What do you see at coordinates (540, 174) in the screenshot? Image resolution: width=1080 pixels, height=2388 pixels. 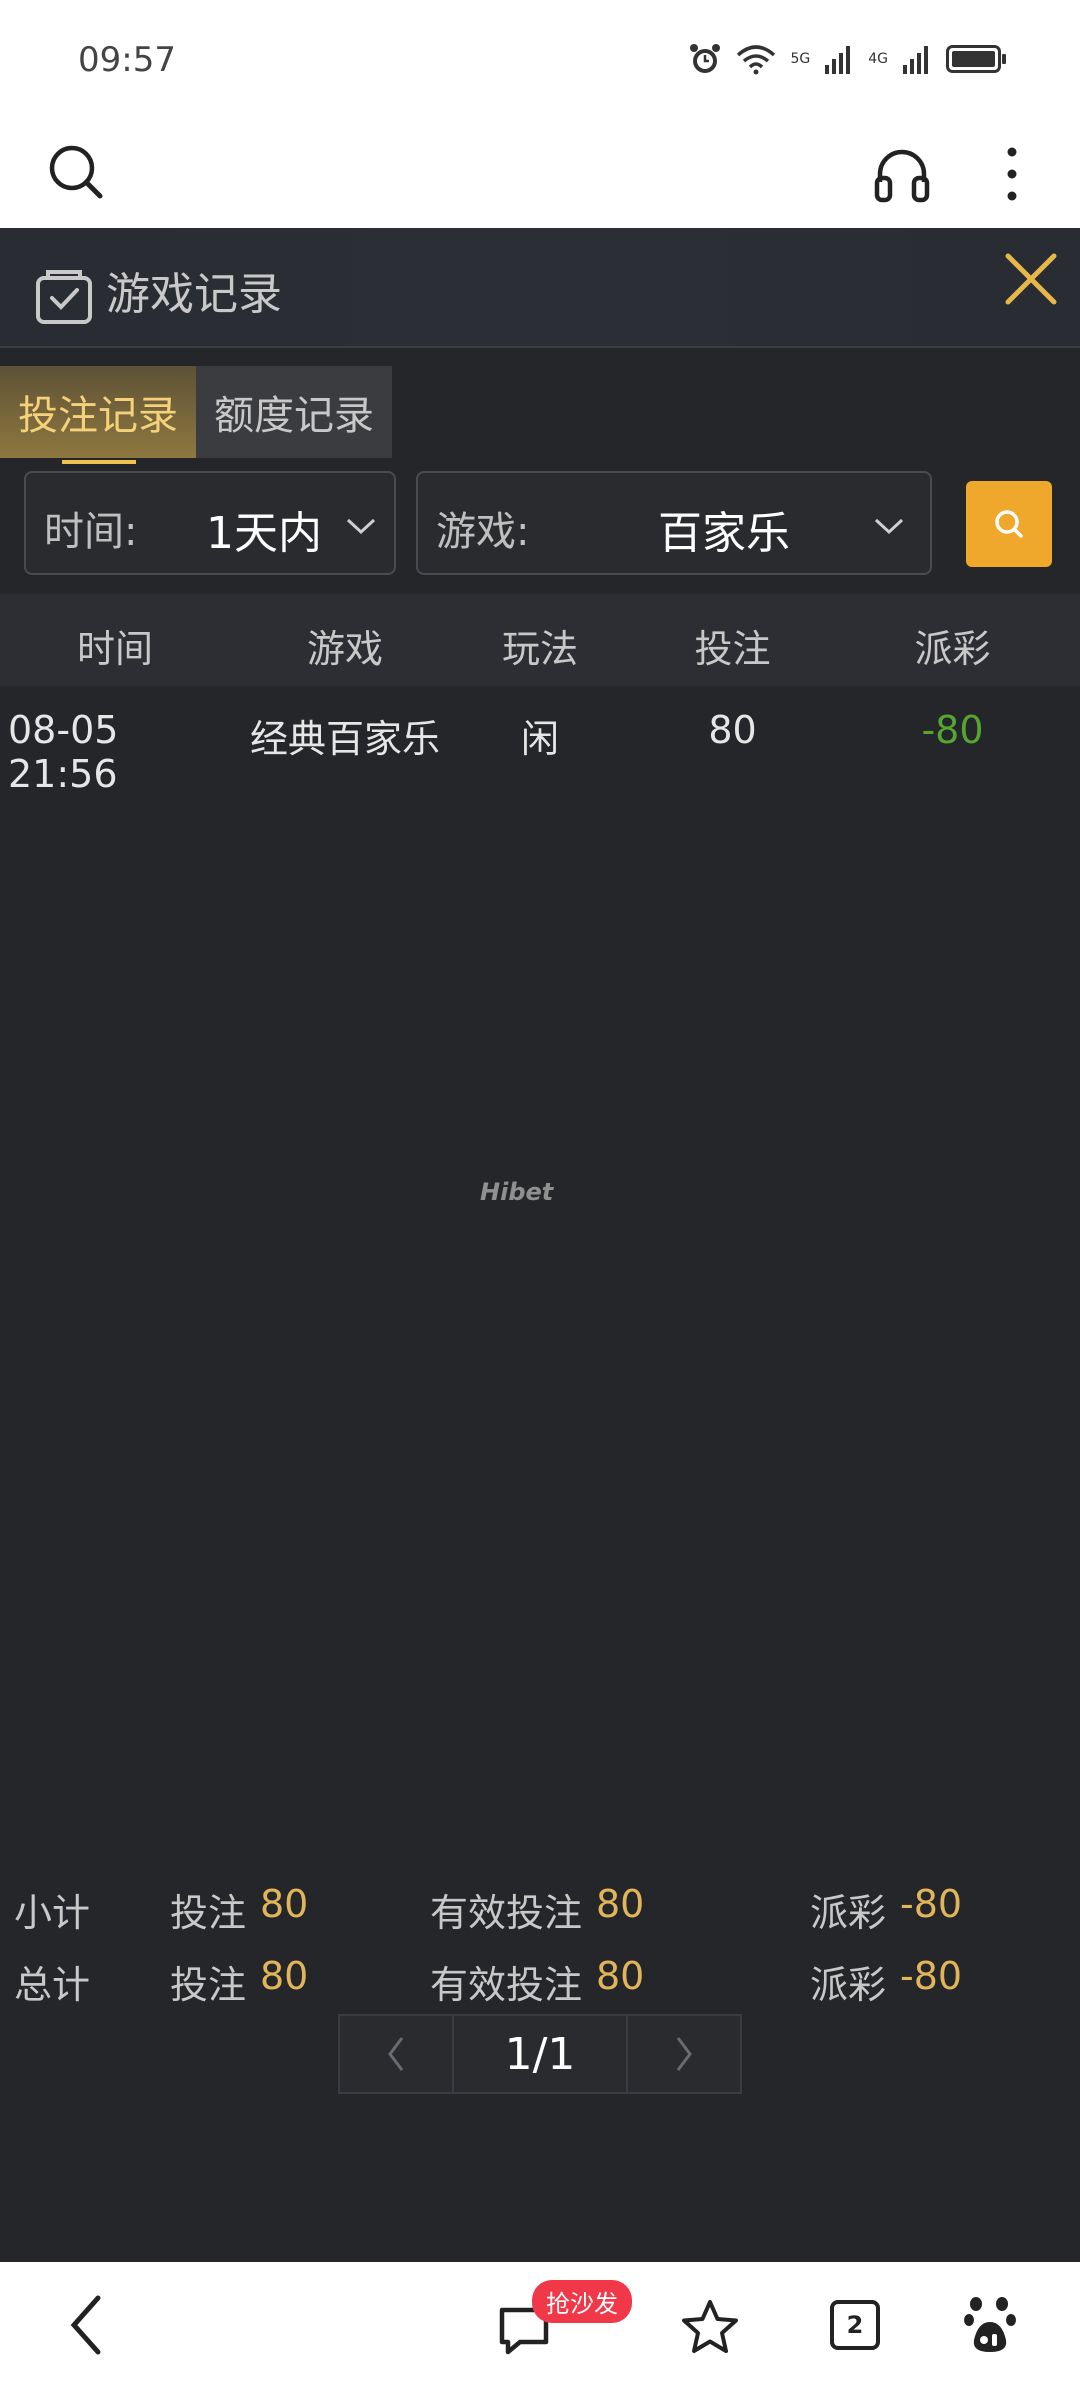 I see `browser-toolbar` at bounding box center [540, 174].